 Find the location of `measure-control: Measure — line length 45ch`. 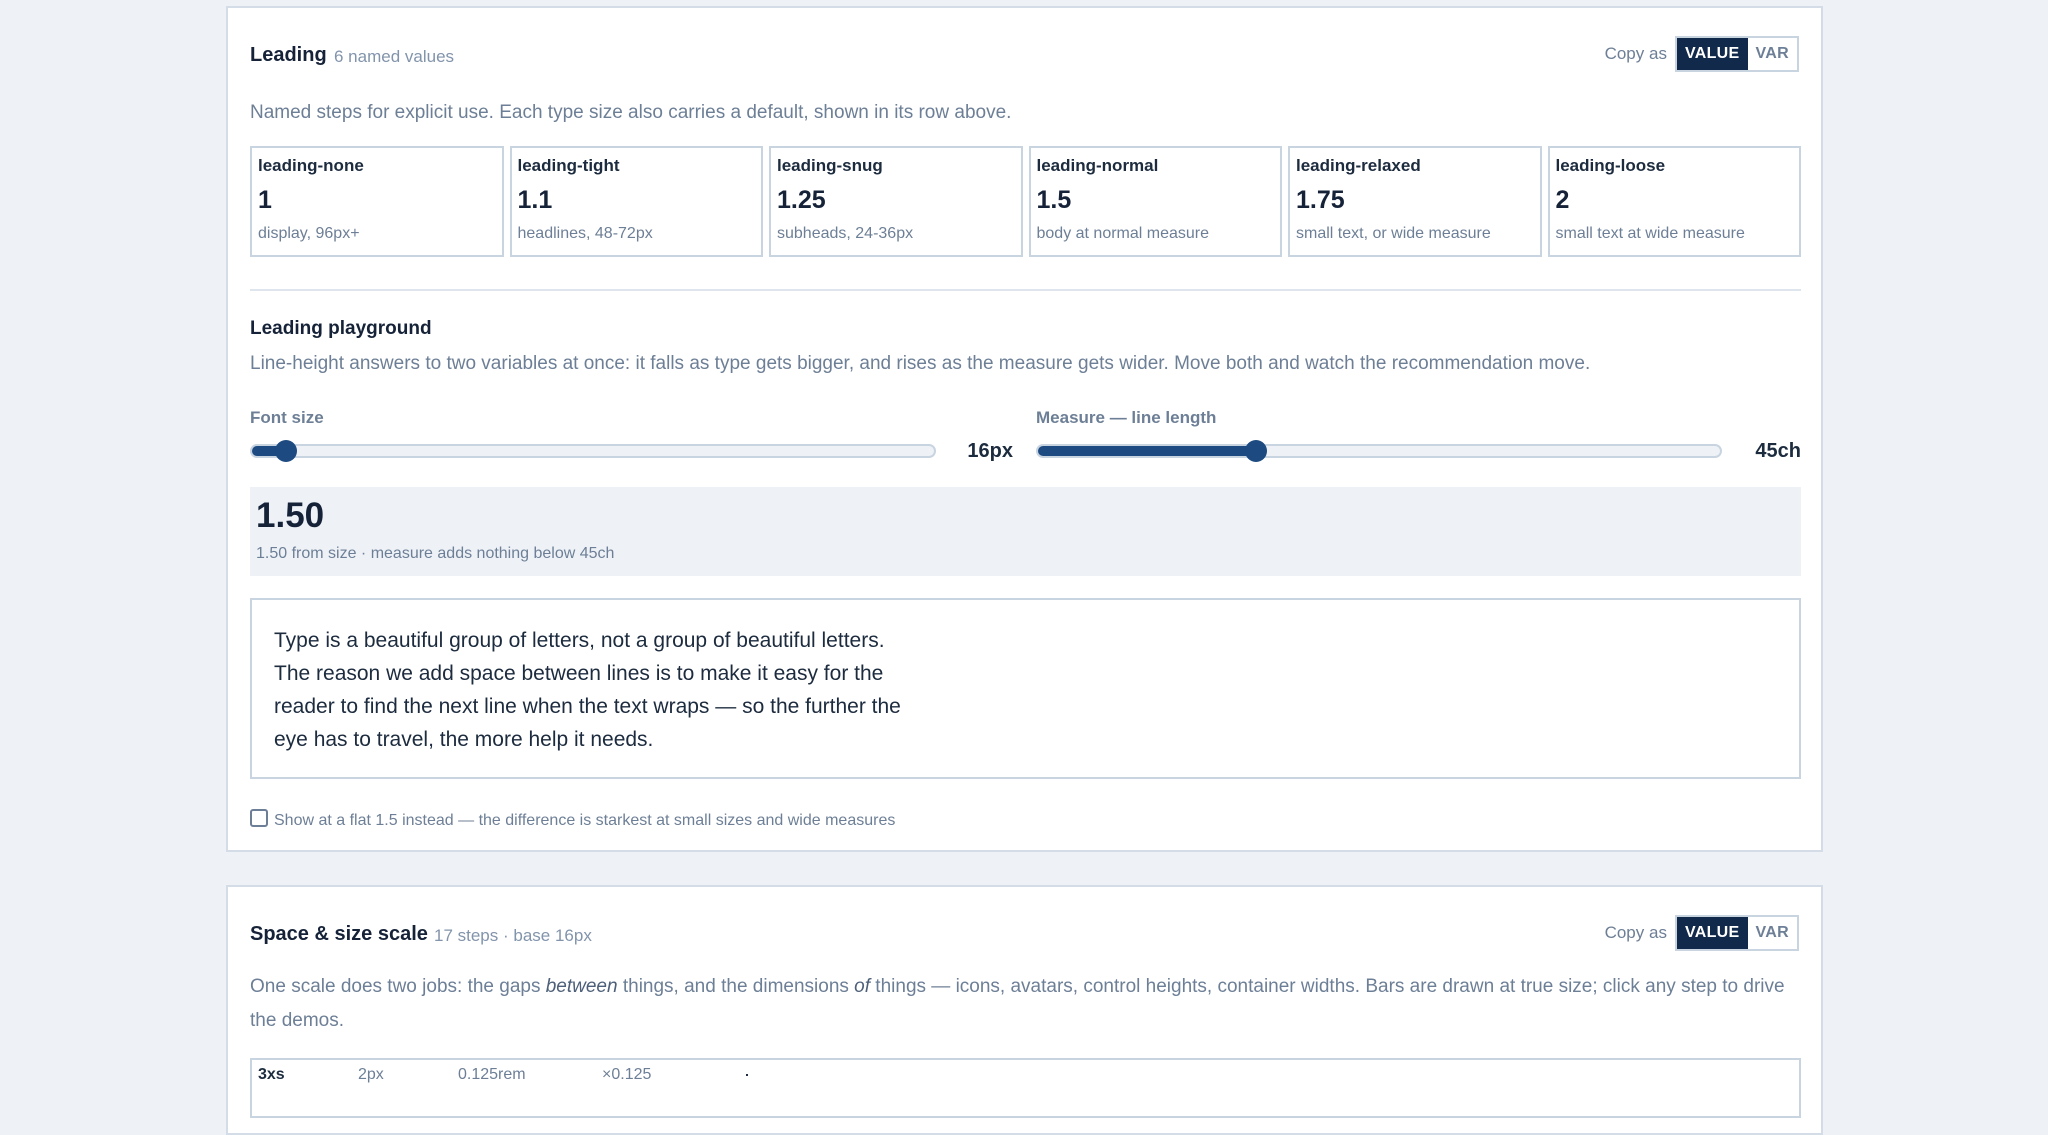

measure-control: Measure — line length 45ch is located at coordinates (1418, 438).